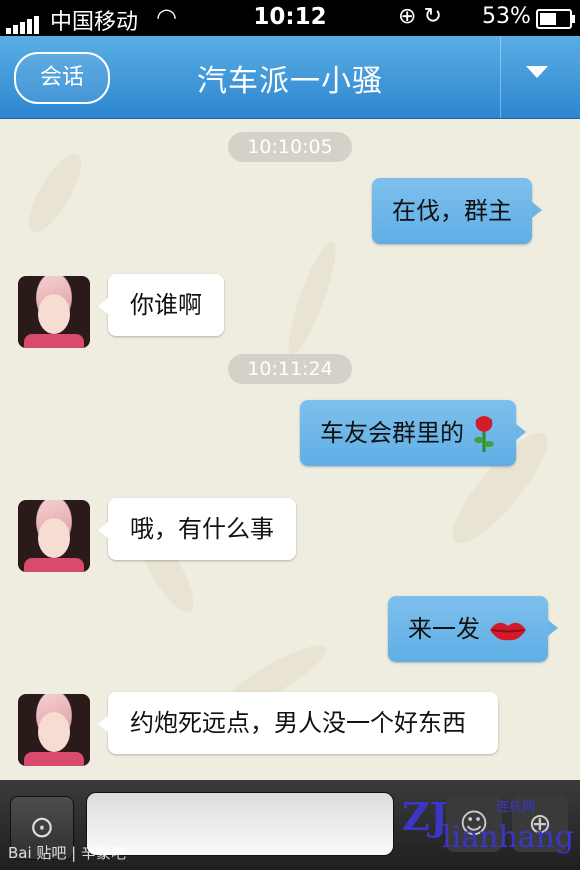  Describe the element at coordinates (483, 434) in the screenshot. I see `rose-icon` at that location.